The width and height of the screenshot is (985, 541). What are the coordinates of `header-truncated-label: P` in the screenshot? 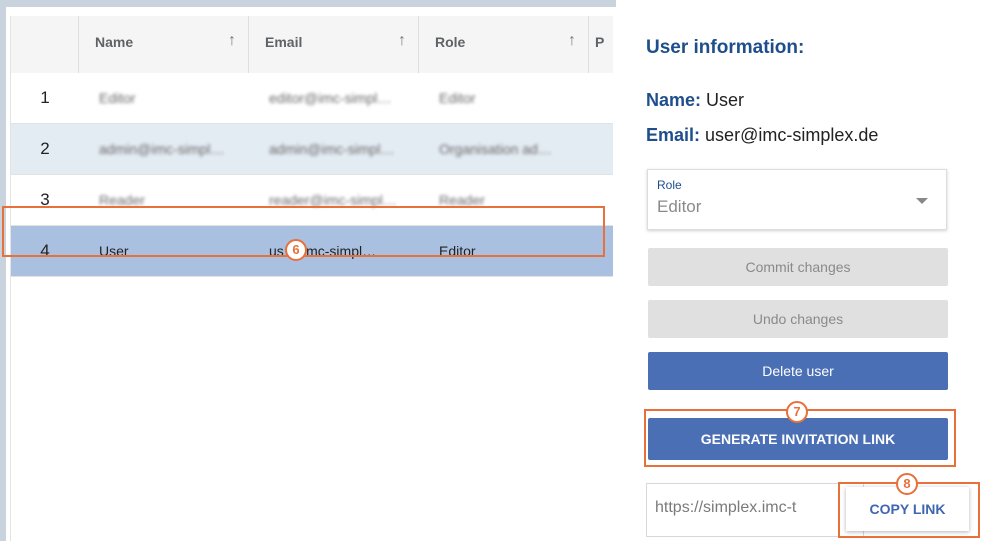 It's located at (600, 42).